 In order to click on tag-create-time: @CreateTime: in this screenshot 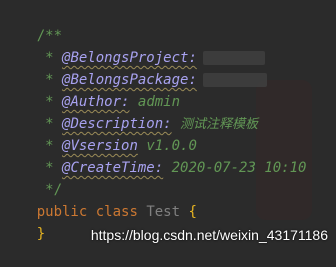, I will do `click(113, 168)`.